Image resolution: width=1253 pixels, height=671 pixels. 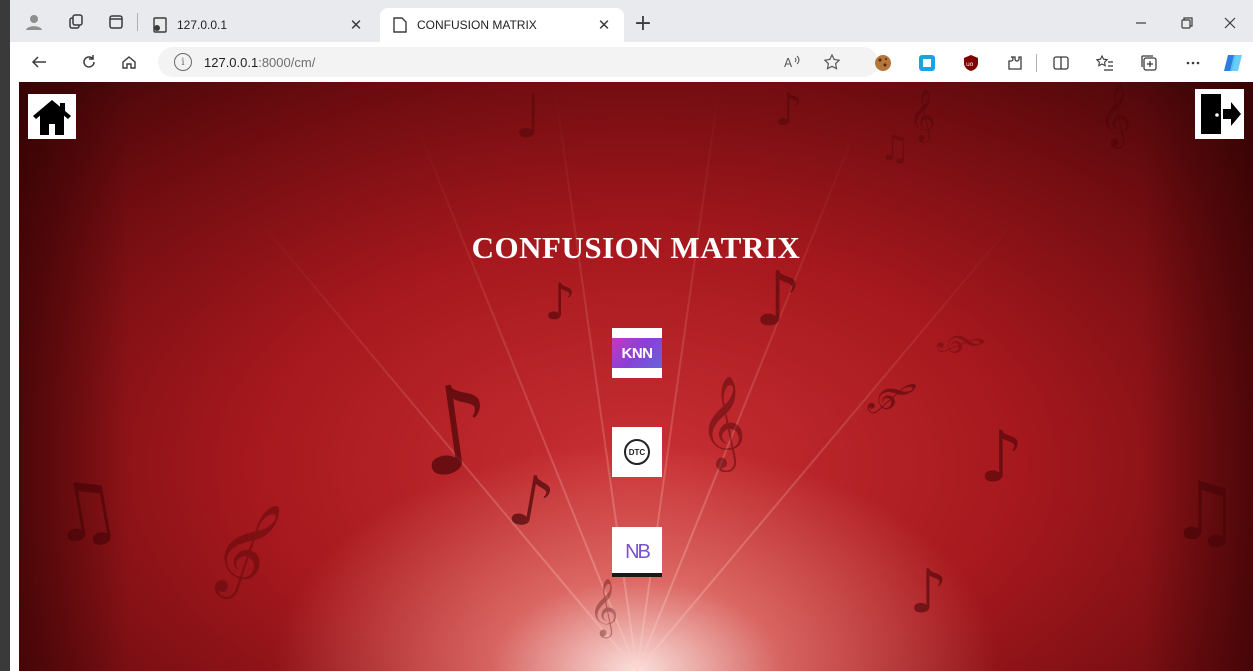 I want to click on read-aloud-icon: A, so click(x=792, y=62).